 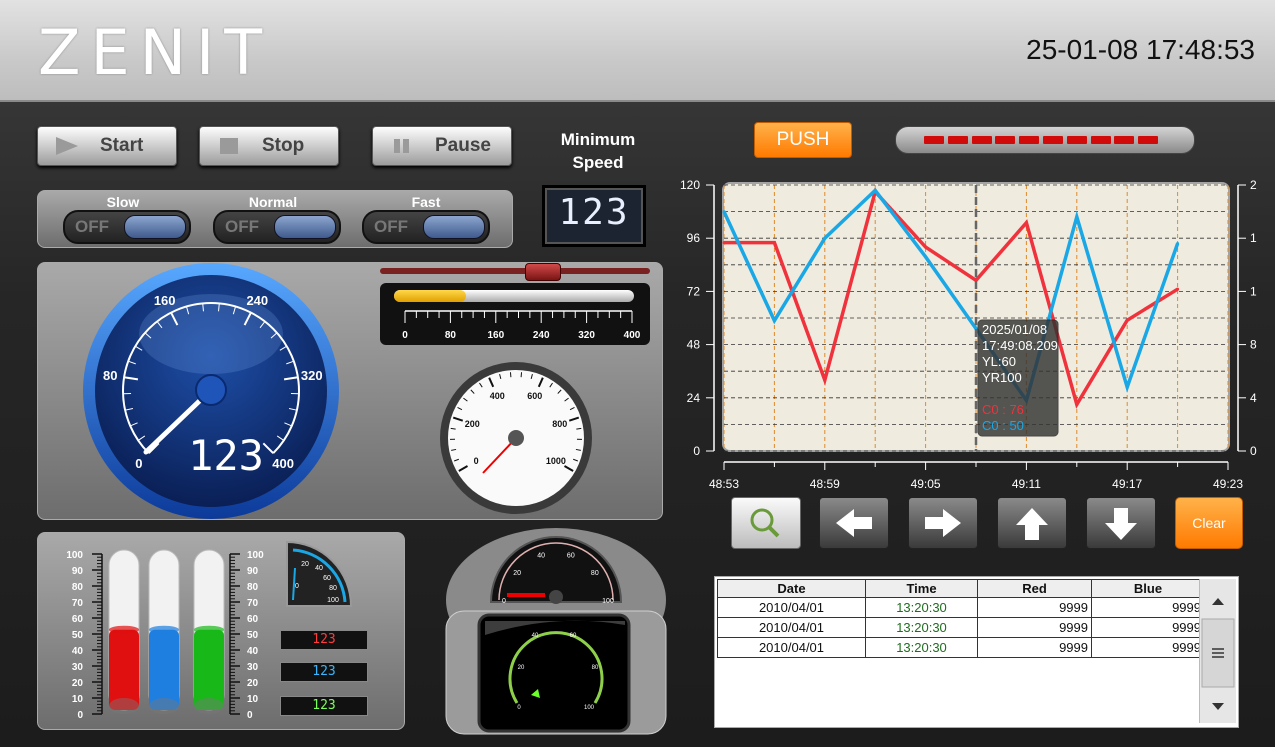 What do you see at coordinates (1217, 651) in the screenshot?
I see `table-scrollbar` at bounding box center [1217, 651].